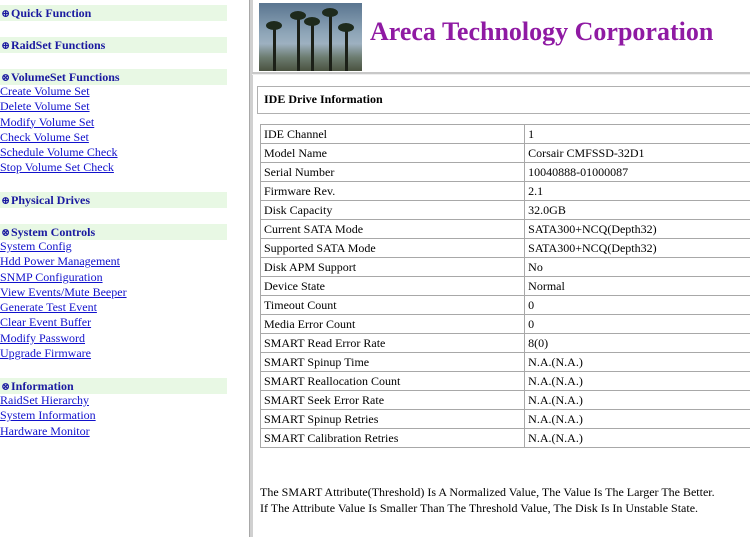 This screenshot has width=750, height=537. What do you see at coordinates (637, 210) in the screenshot?
I see `field-value: 32.0GB` at bounding box center [637, 210].